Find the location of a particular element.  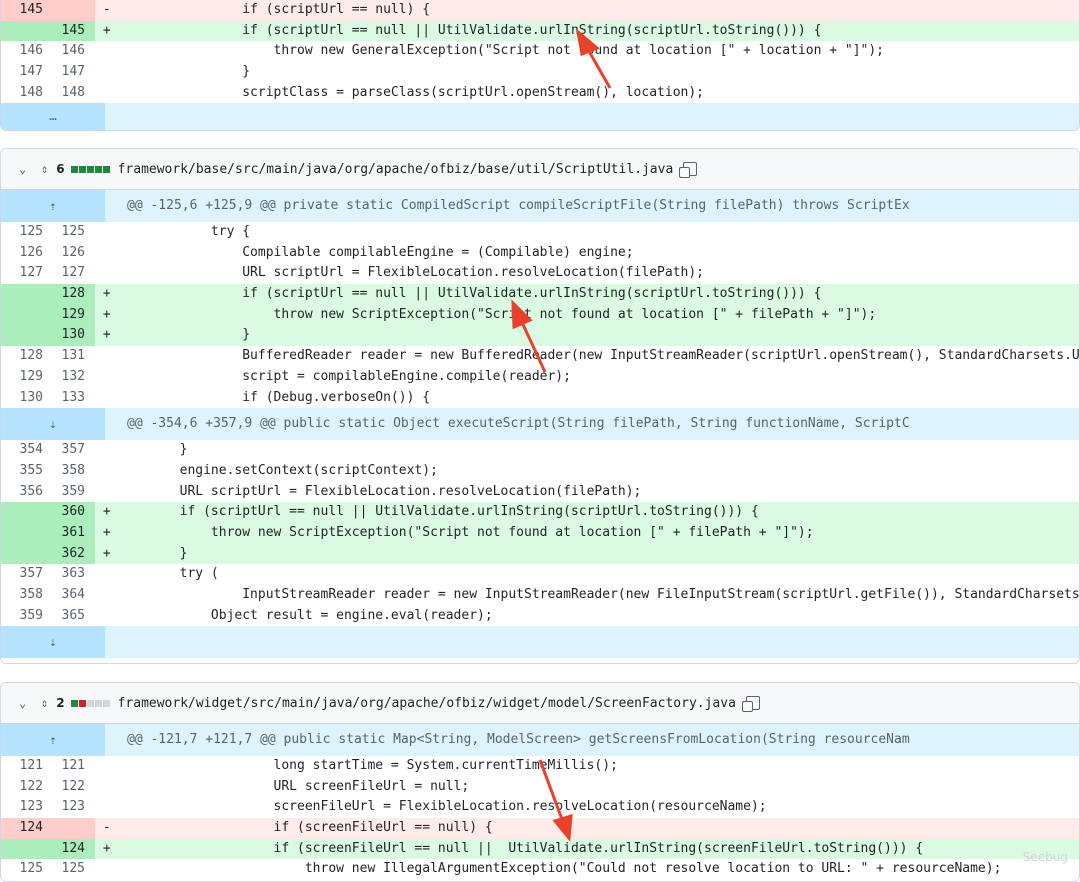

new-line-number: 124 is located at coordinates (74, 849).